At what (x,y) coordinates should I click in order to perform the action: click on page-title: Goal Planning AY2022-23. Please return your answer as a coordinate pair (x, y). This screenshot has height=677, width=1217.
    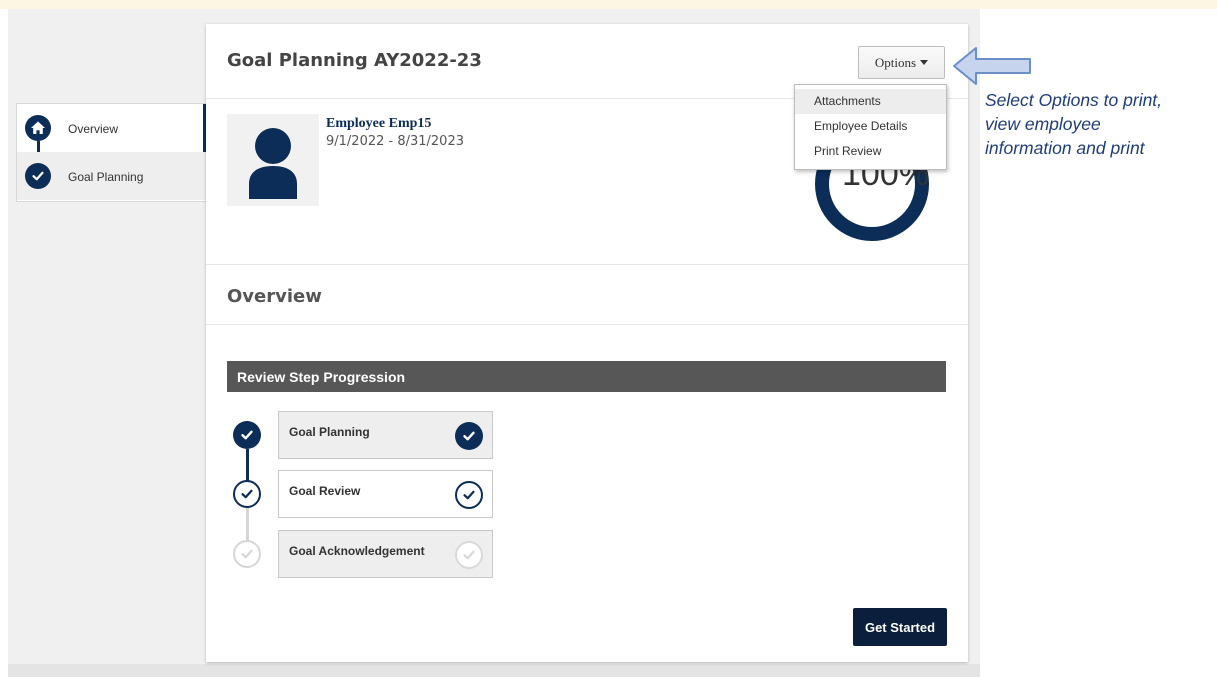
    Looking at the image, I should click on (354, 60).